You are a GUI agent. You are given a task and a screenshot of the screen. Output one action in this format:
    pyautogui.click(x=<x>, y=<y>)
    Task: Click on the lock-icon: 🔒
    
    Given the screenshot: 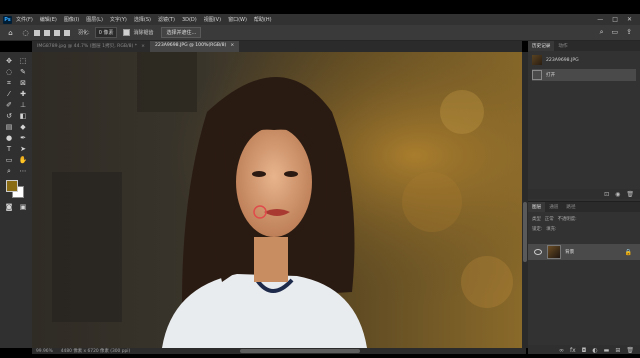 What is the action you would take?
    pyautogui.click(x=628, y=252)
    